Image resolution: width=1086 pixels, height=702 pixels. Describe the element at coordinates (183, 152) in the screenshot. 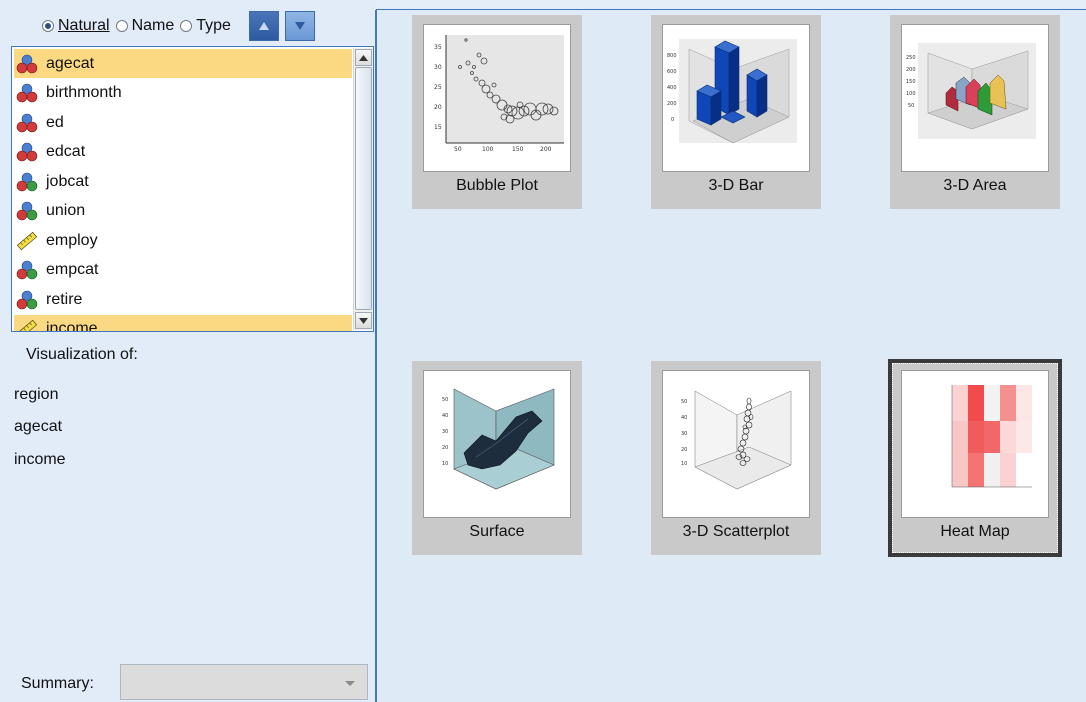

I see `variable-item-edcat: edcat` at that location.